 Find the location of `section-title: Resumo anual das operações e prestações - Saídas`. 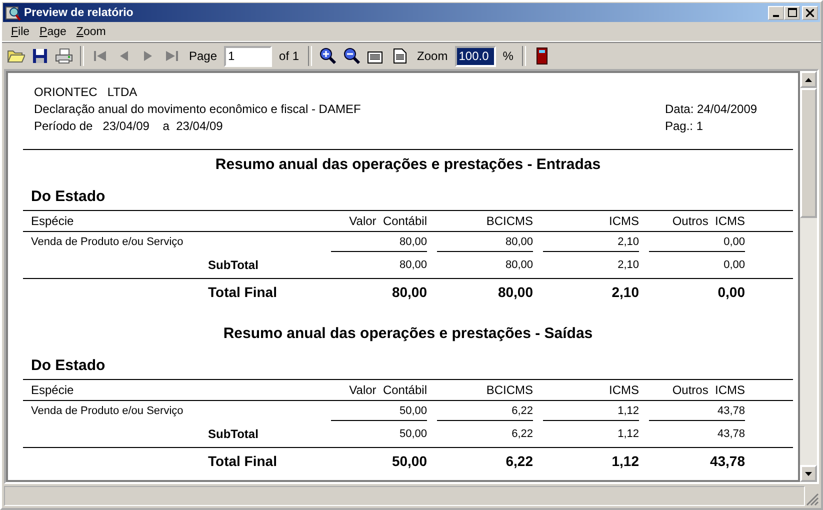

section-title: Resumo anual das operações e prestações - Saídas is located at coordinates (408, 334).